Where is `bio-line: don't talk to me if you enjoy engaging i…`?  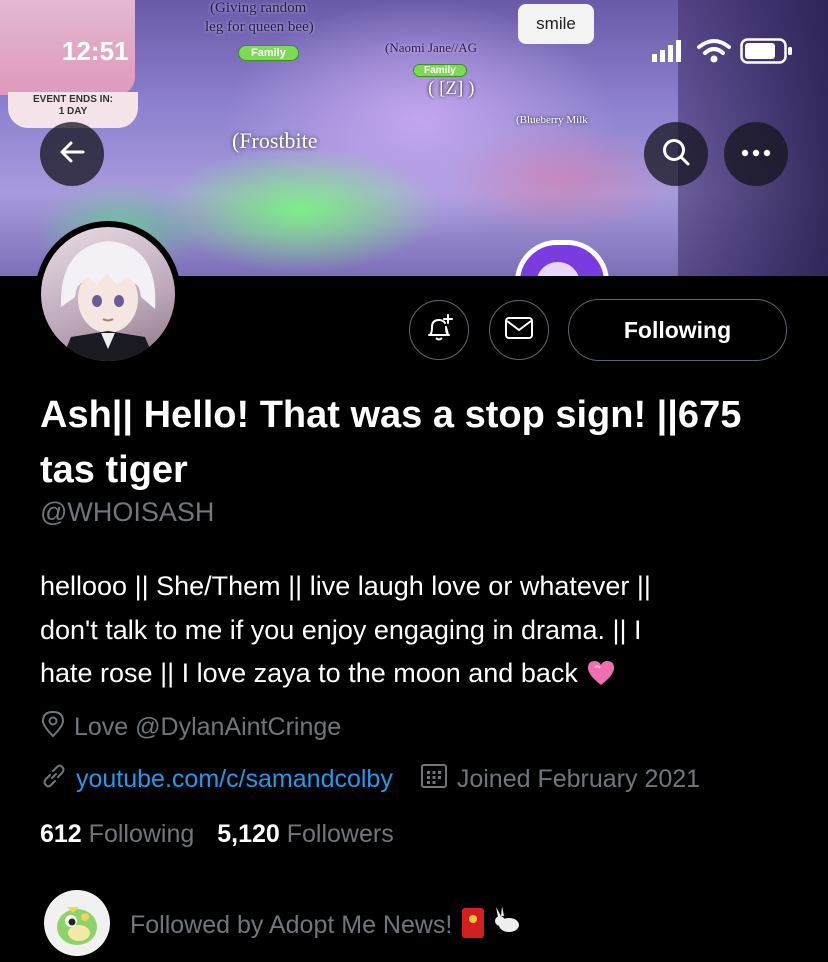 bio-line: don't talk to me if you enjoy engaging i… is located at coordinates (341, 629).